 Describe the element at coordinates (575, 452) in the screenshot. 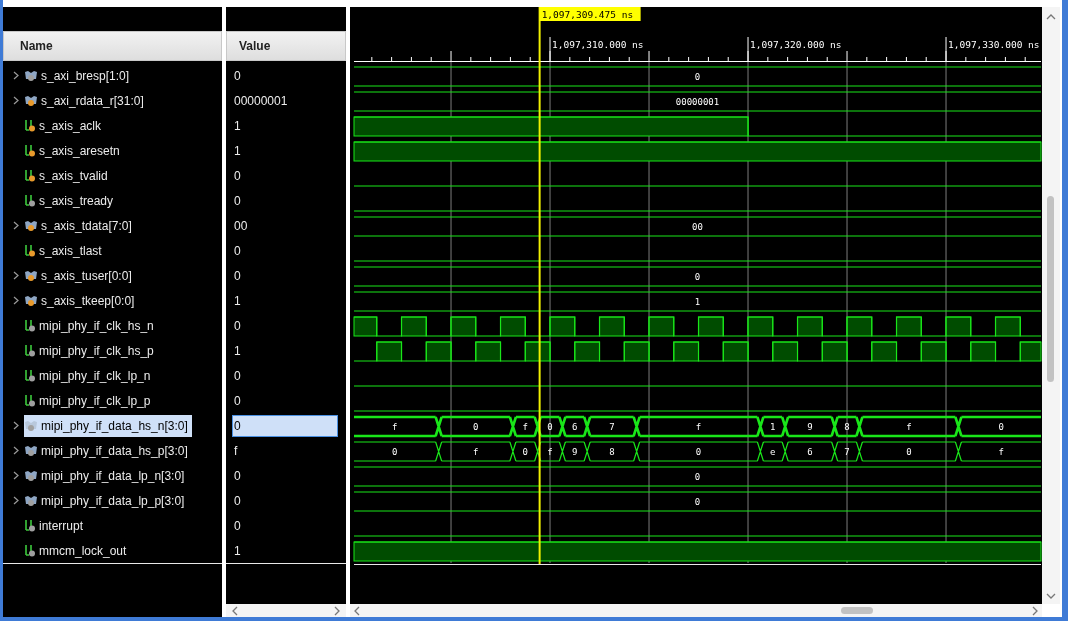

I see `bus-value: 9` at that location.